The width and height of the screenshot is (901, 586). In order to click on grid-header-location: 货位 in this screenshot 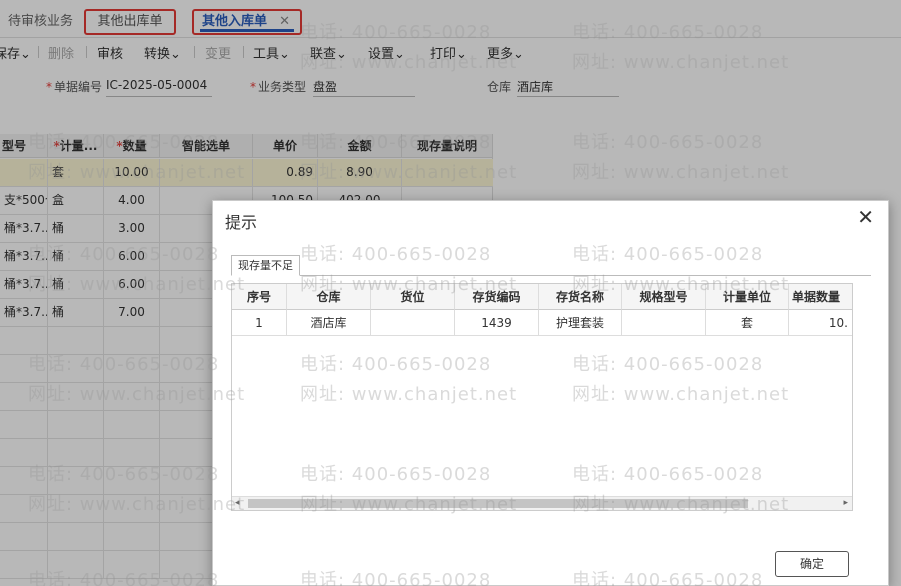, I will do `click(413, 297)`.